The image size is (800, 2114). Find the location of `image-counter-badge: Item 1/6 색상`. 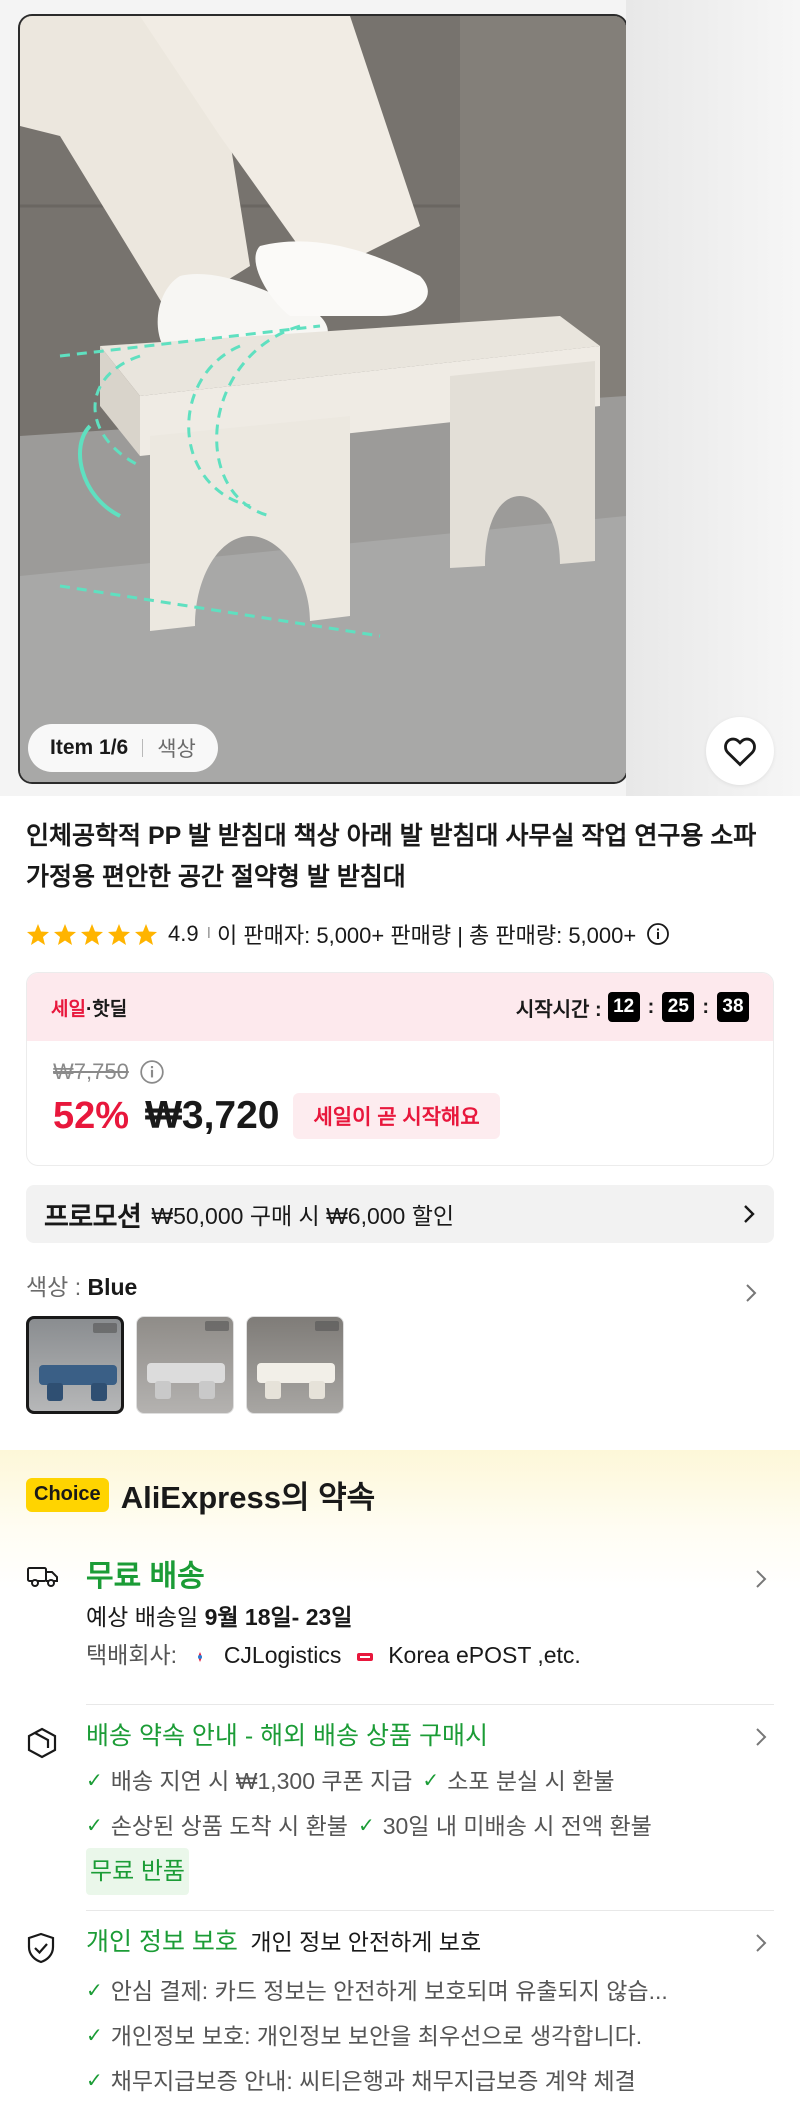

image-counter-badge: Item 1/6 색상 is located at coordinates (123, 748).